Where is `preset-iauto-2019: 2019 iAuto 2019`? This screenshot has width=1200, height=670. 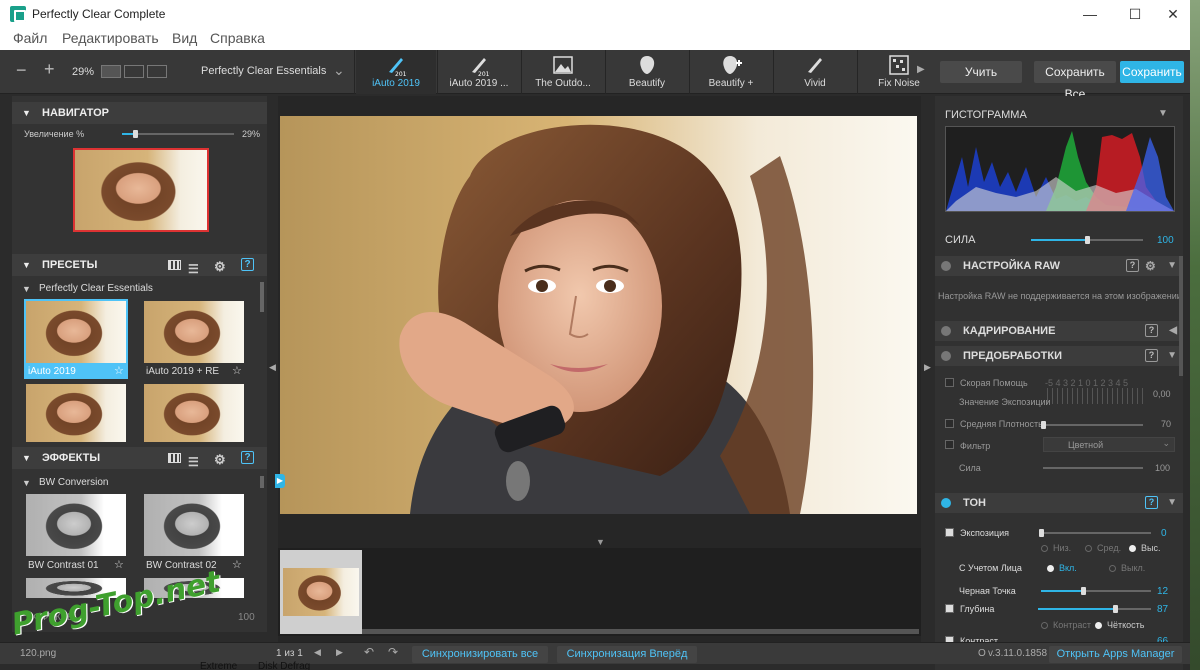 preset-iauto-2019: 2019 iAuto 2019 is located at coordinates (396, 72).